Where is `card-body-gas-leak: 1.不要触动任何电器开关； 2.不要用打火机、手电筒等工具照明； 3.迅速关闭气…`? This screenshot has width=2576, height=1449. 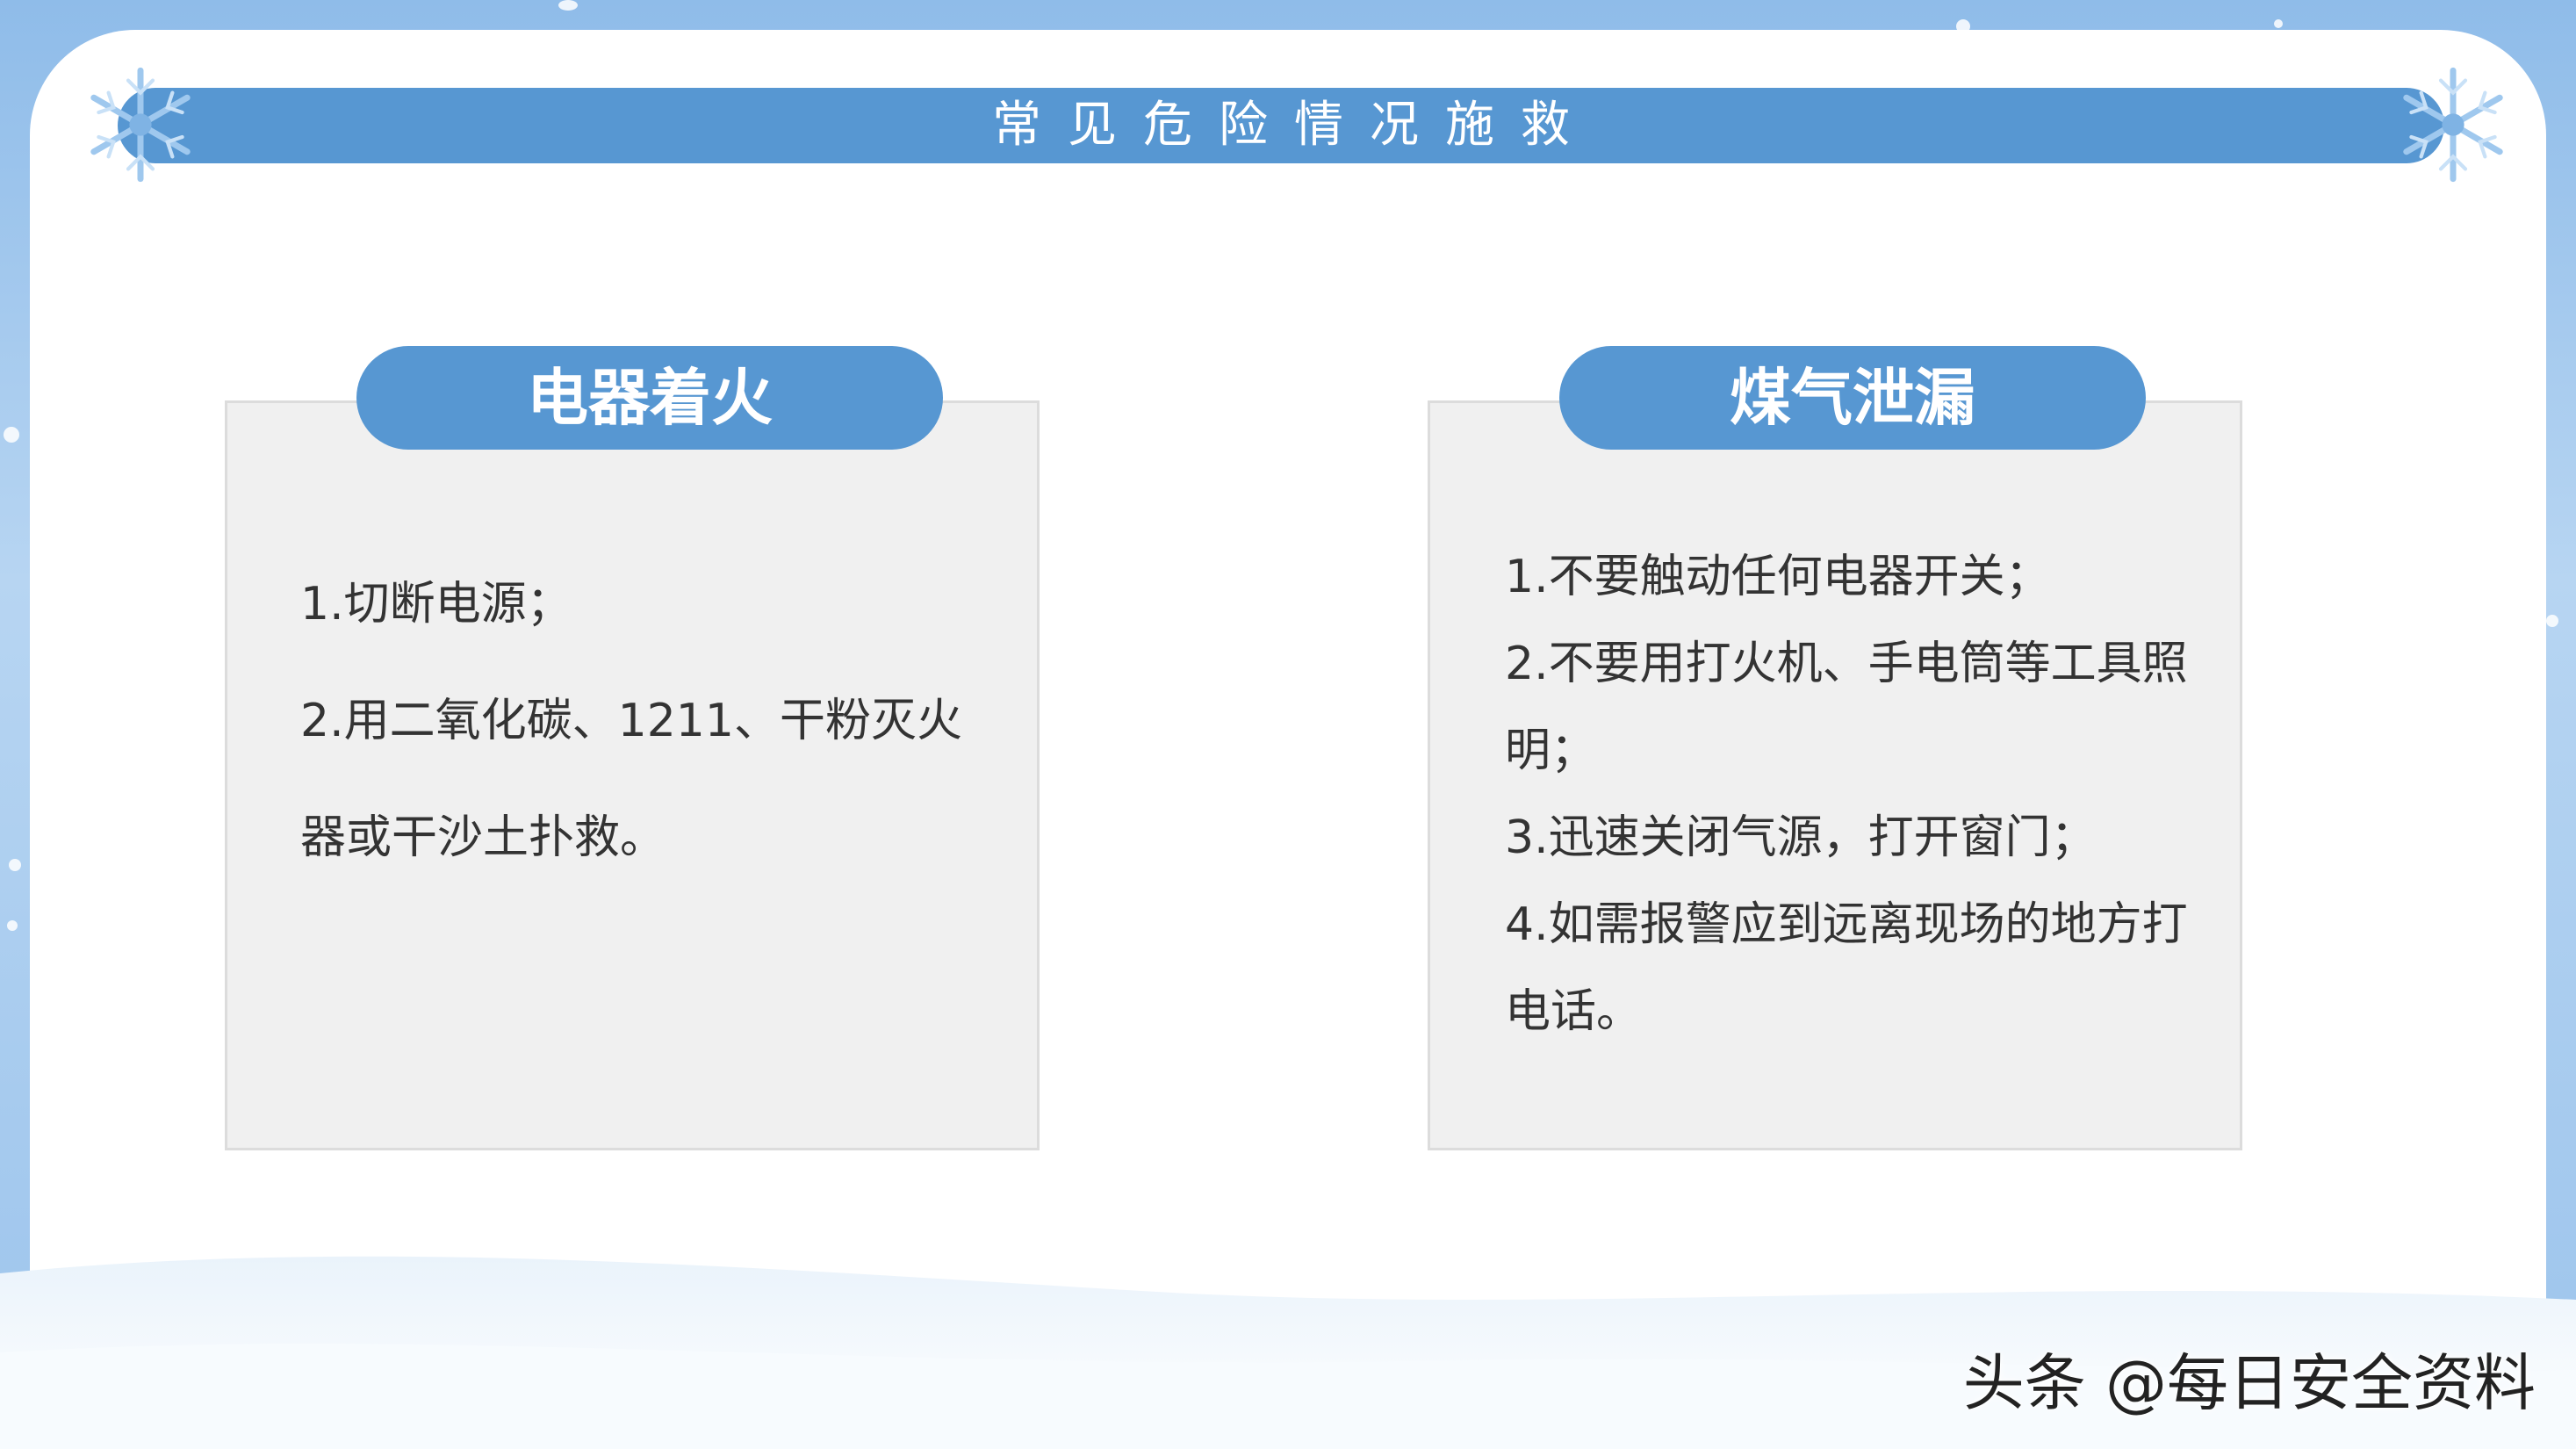
card-body-gas-leak: 1.不要触动任何电器开关； 2.不要用打火机、手电筒等工具照明； 3.迅速关闭气… is located at coordinates (1865, 795).